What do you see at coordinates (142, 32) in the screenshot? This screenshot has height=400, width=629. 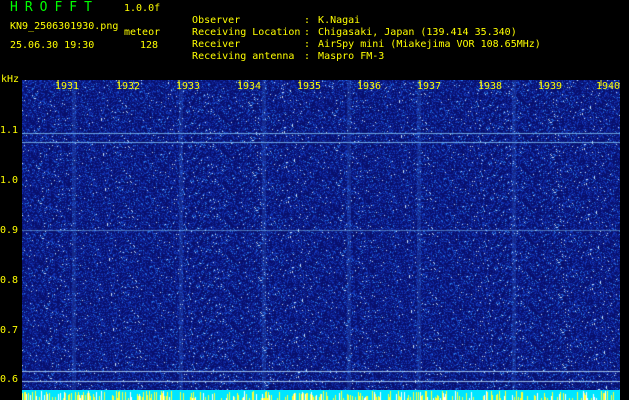 I see `mode-label: meteor` at bounding box center [142, 32].